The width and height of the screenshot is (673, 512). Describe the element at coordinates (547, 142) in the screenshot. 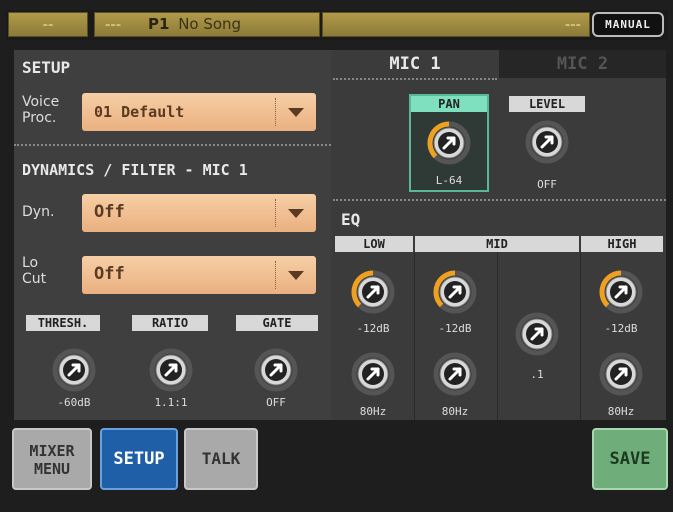

I see `level-knob` at that location.